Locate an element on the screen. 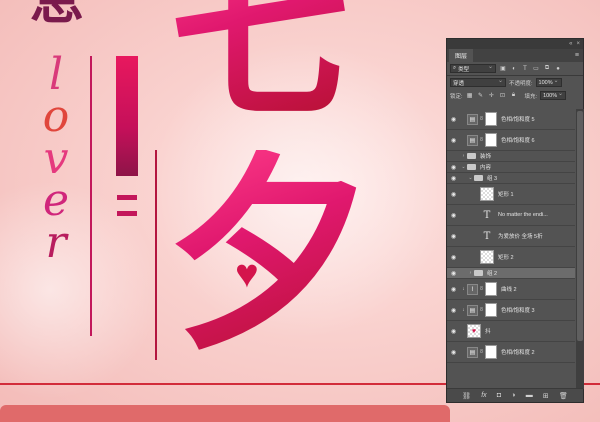  close-icon: × is located at coordinates (578, 44).